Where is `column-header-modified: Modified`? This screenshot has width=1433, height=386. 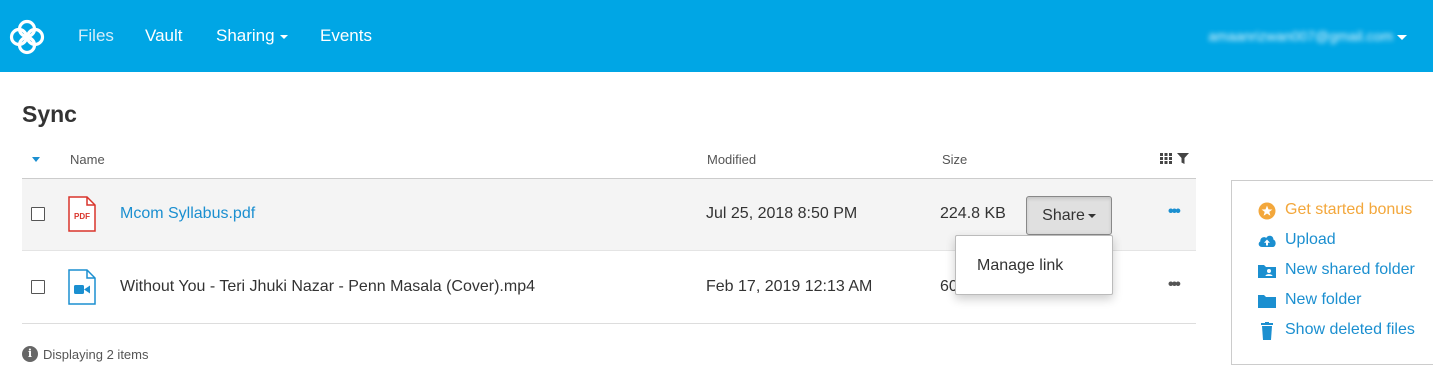 column-header-modified: Modified is located at coordinates (731, 159).